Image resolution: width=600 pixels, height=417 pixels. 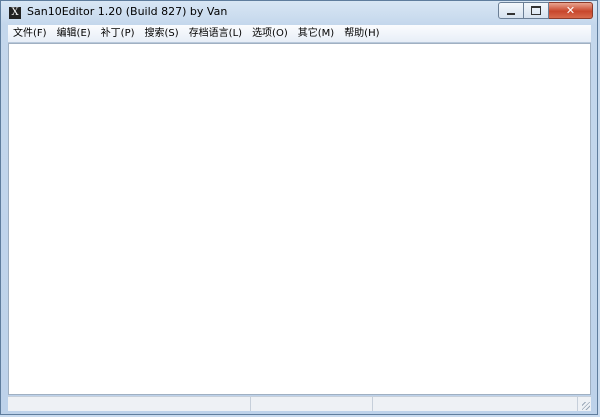 What do you see at coordinates (215, 33) in the screenshot?
I see `menu-save-language: 存档语言(L)` at bounding box center [215, 33].